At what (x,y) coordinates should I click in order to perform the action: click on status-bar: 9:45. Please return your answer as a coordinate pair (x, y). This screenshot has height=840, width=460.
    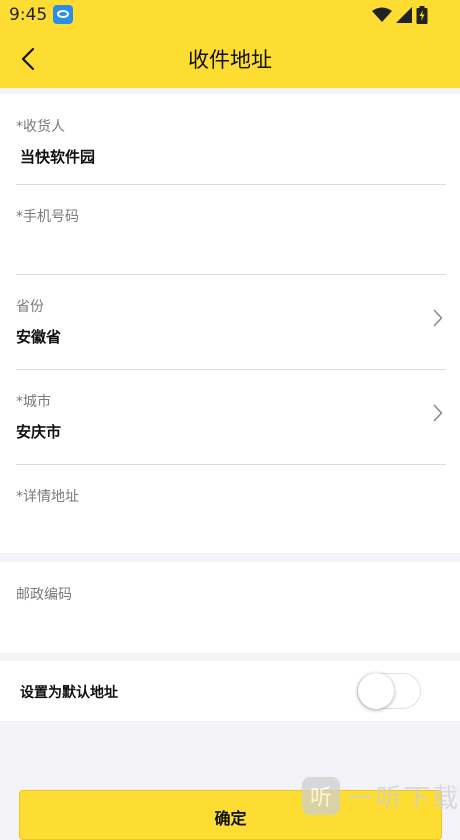
    Looking at the image, I should click on (230, 15).